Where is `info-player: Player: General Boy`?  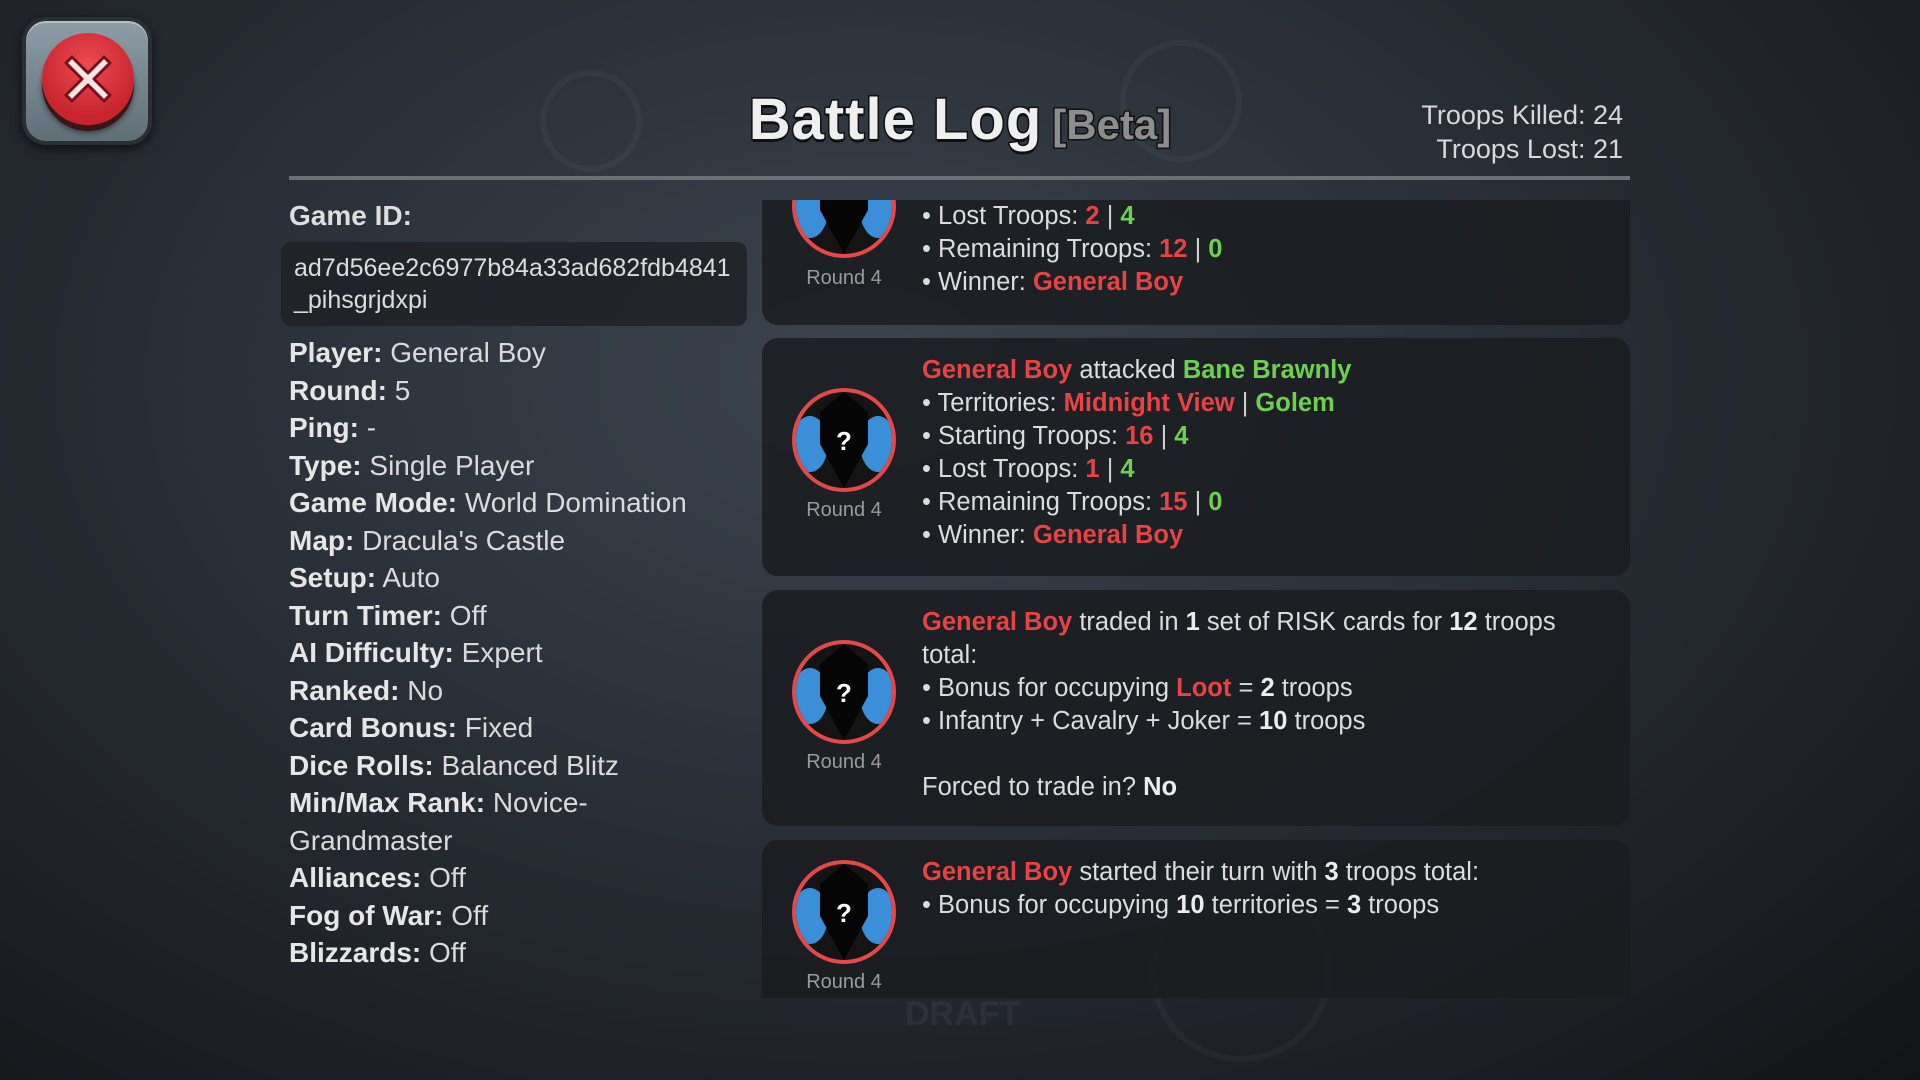
info-player: Player: General Boy is located at coordinates (417, 352).